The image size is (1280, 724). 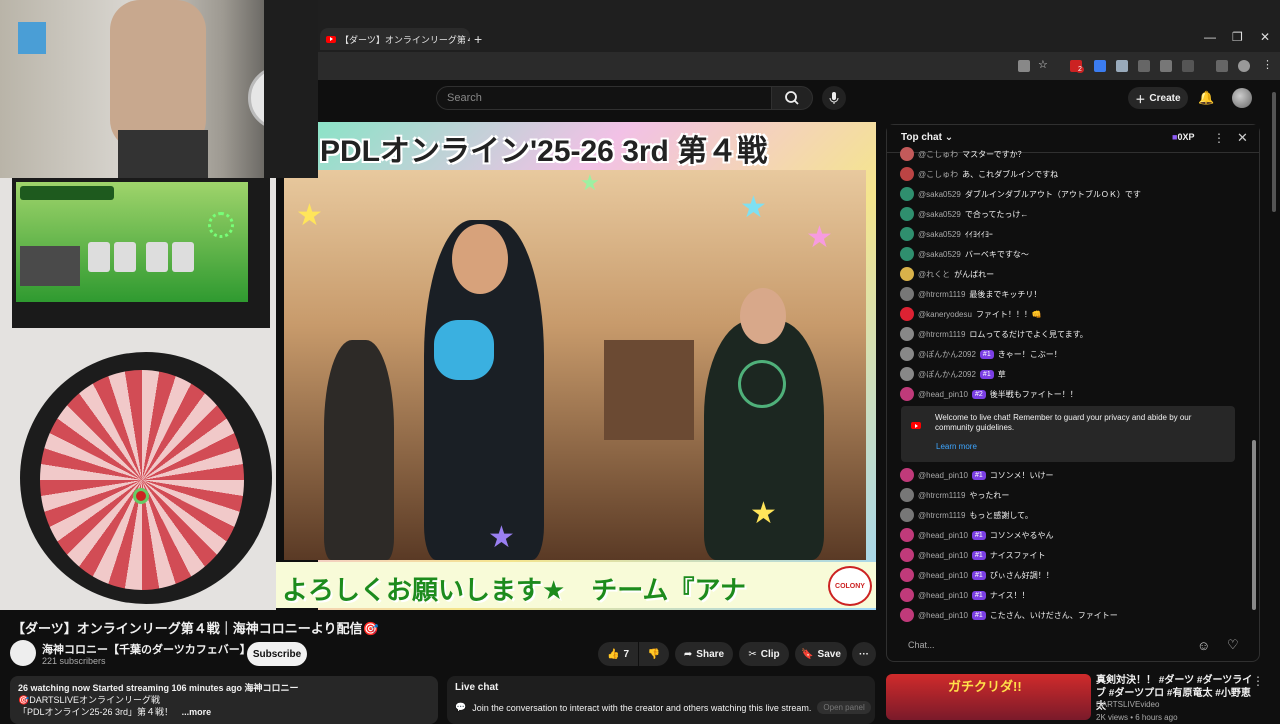 I want to click on chat-mode-dropdown: Top chat ⌄, so click(x=927, y=137).